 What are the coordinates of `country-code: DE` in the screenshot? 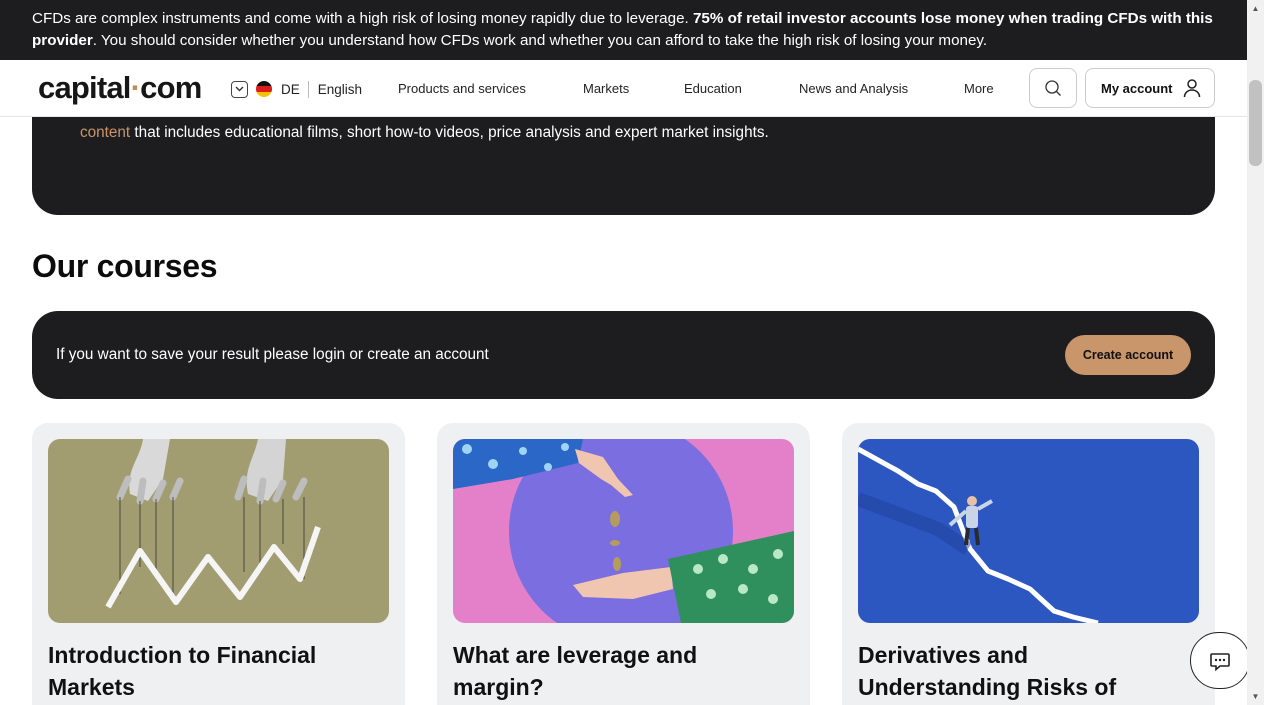 It's located at (290, 89).